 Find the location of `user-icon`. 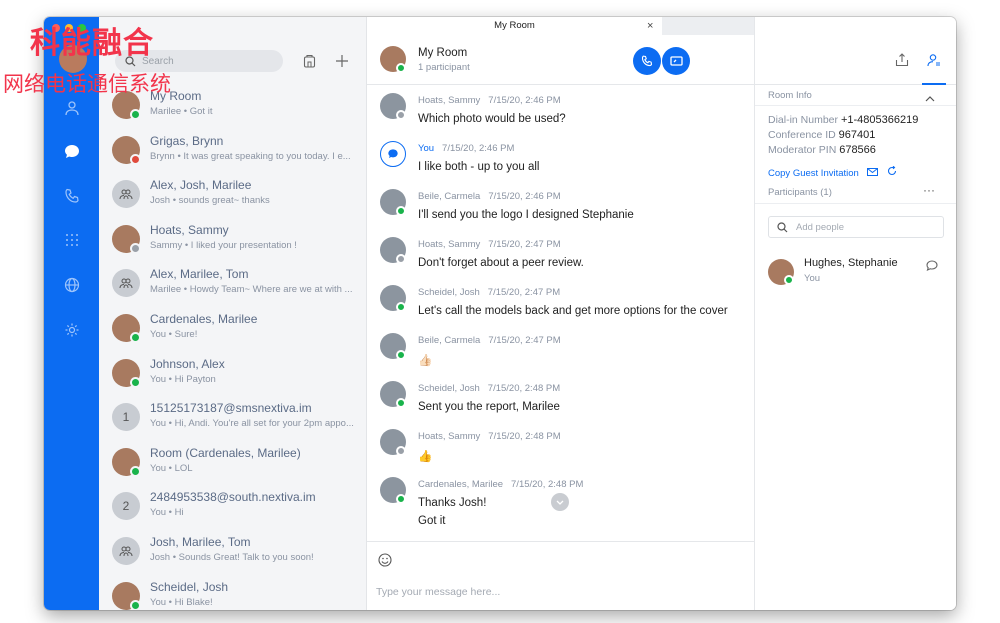

user-icon is located at coordinates (72, 108).